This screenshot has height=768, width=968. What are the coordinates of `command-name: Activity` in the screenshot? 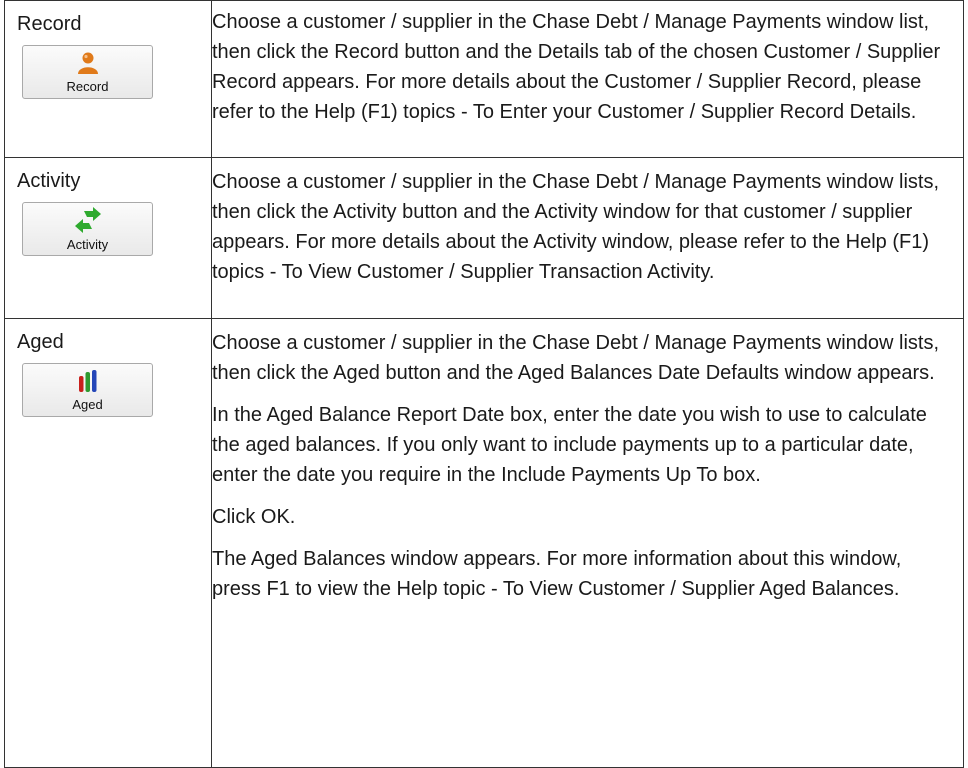 It's located at (49, 181).